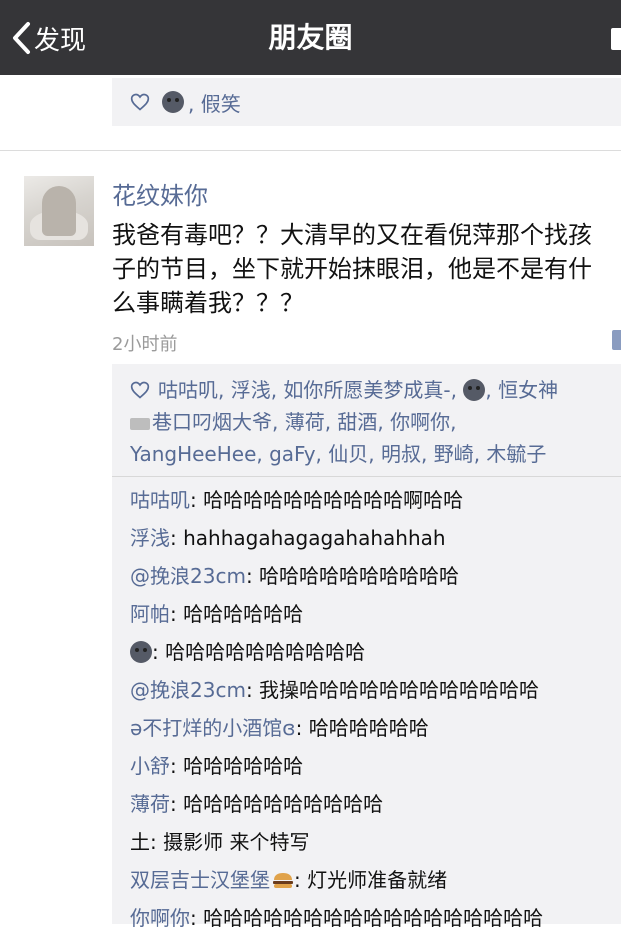  What do you see at coordinates (140, 842) in the screenshot?
I see `comment-author: 土` at bounding box center [140, 842].